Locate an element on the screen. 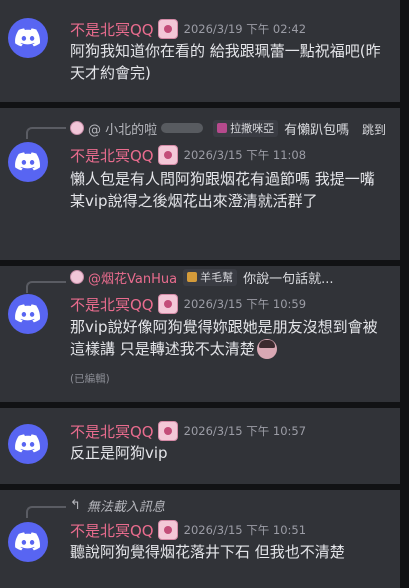  message-text: 阿狗我知道你在看的 給我跟珮蕾一點祝福吧(昨天才約會完) is located at coordinates (225, 62).